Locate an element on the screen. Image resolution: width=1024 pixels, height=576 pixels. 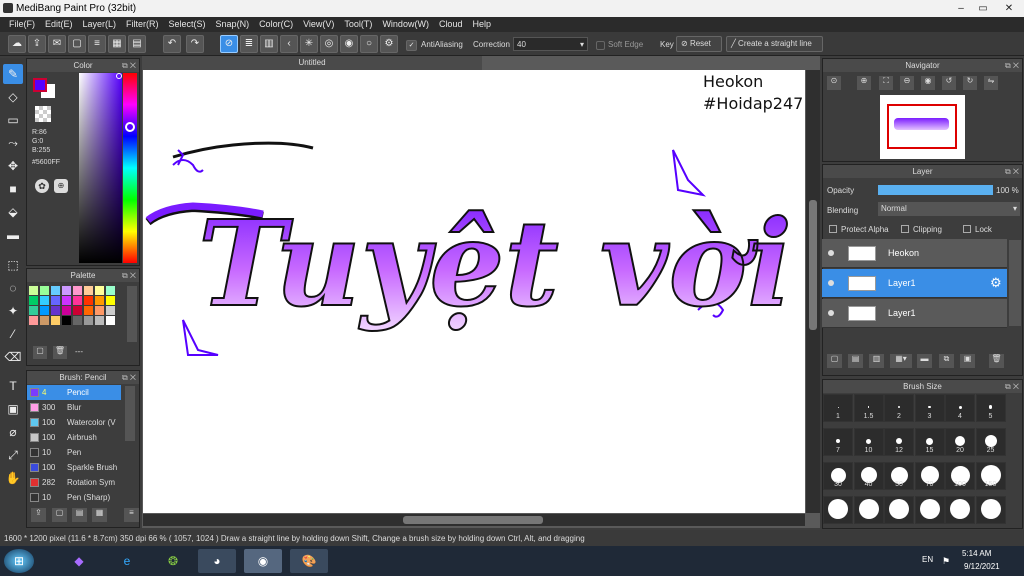
brush-row: 100 Sparkle Brush is located at coordinates (74, 467).